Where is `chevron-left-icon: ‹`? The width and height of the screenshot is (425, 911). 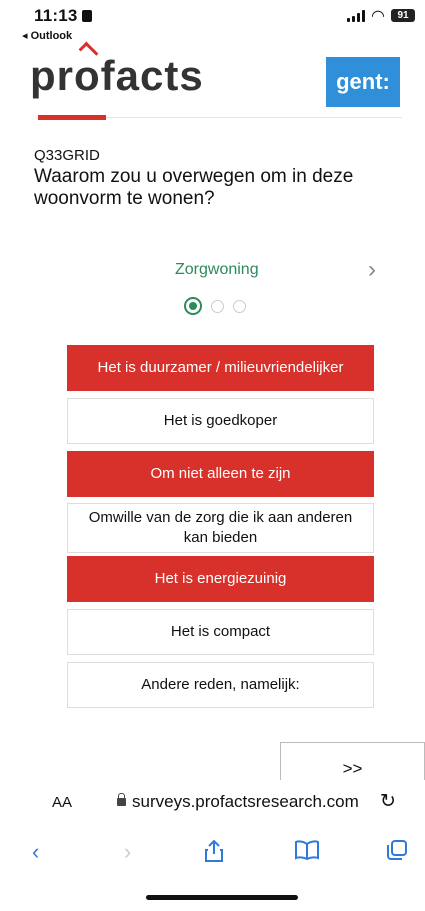 chevron-left-icon: ‹ is located at coordinates (35, 852).